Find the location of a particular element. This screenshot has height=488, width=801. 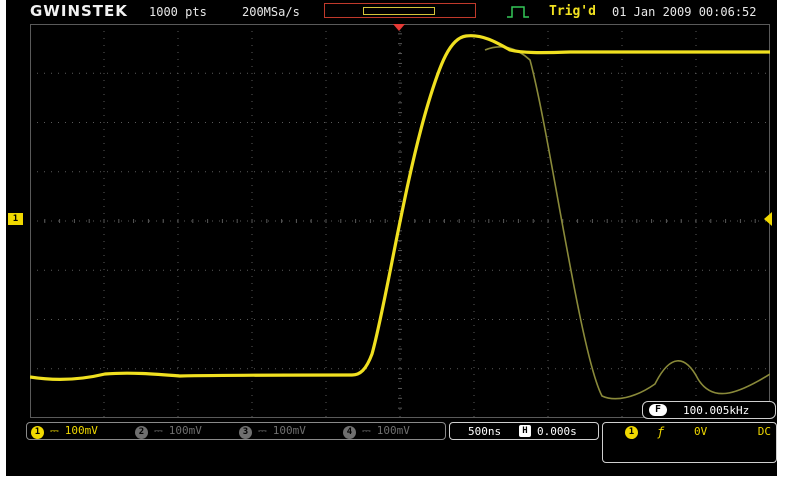

channel-scale-panel: 1 ⎓ 100mV 2 ⎓ 100mV 3 ⎓ 100mV 4 ⎓ 100mV is located at coordinates (236, 431).